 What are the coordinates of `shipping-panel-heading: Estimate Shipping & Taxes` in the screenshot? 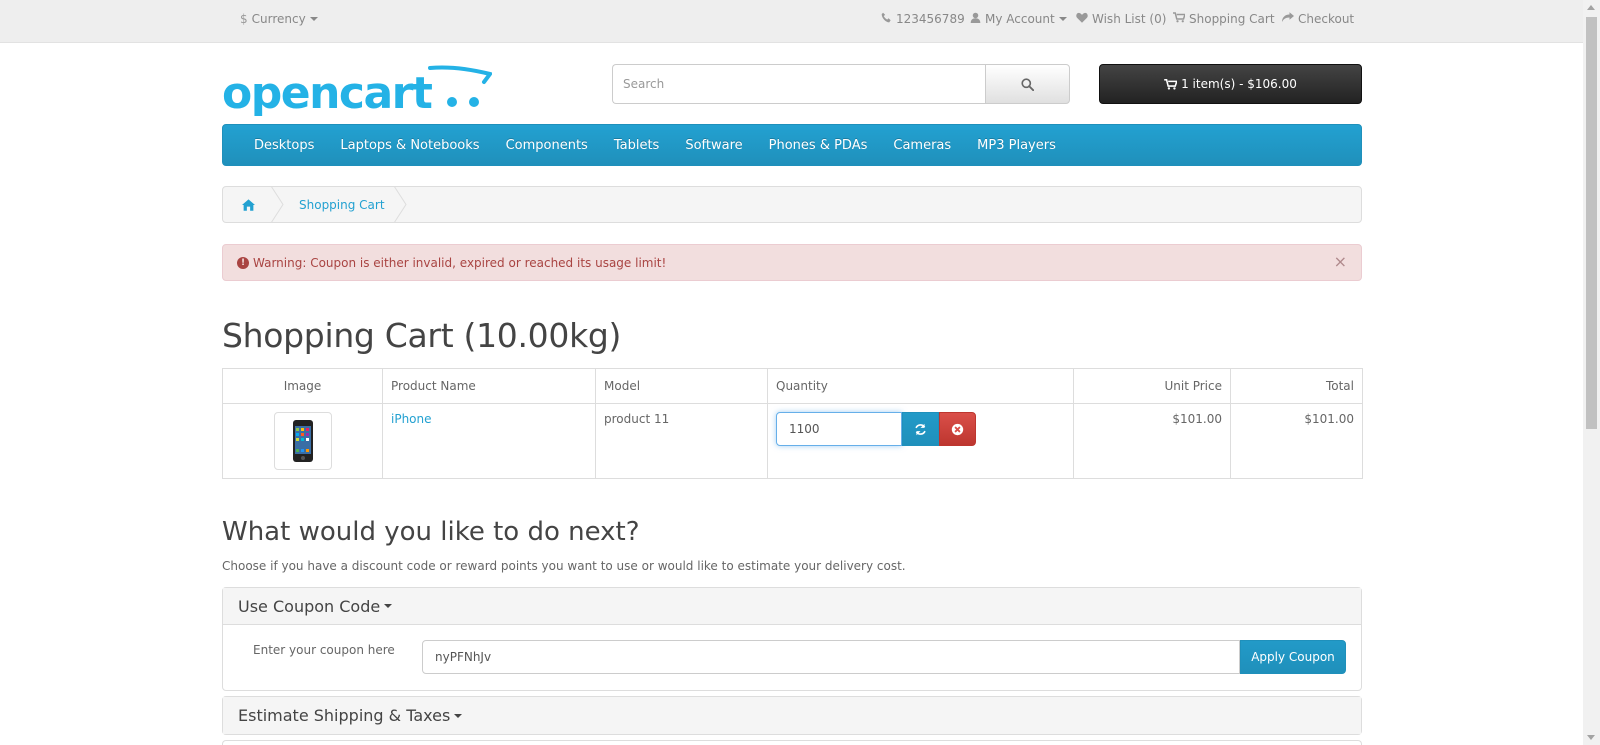 It's located at (792, 715).